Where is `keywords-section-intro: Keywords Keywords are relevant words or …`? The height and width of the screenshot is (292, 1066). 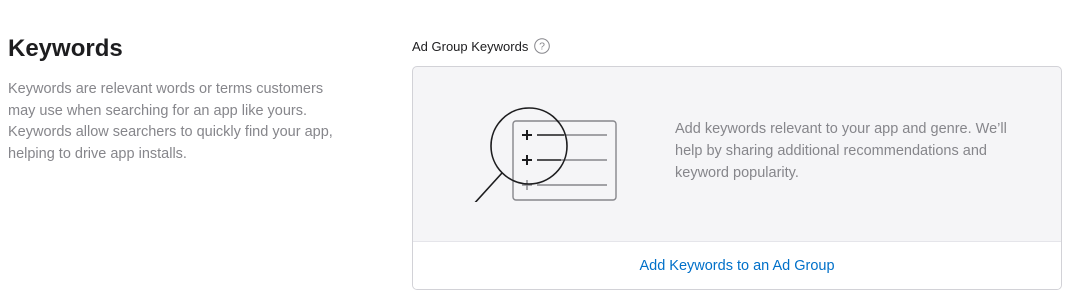 keywords-section-intro: Keywords Keywords are relevant words or … is located at coordinates (178, 99).